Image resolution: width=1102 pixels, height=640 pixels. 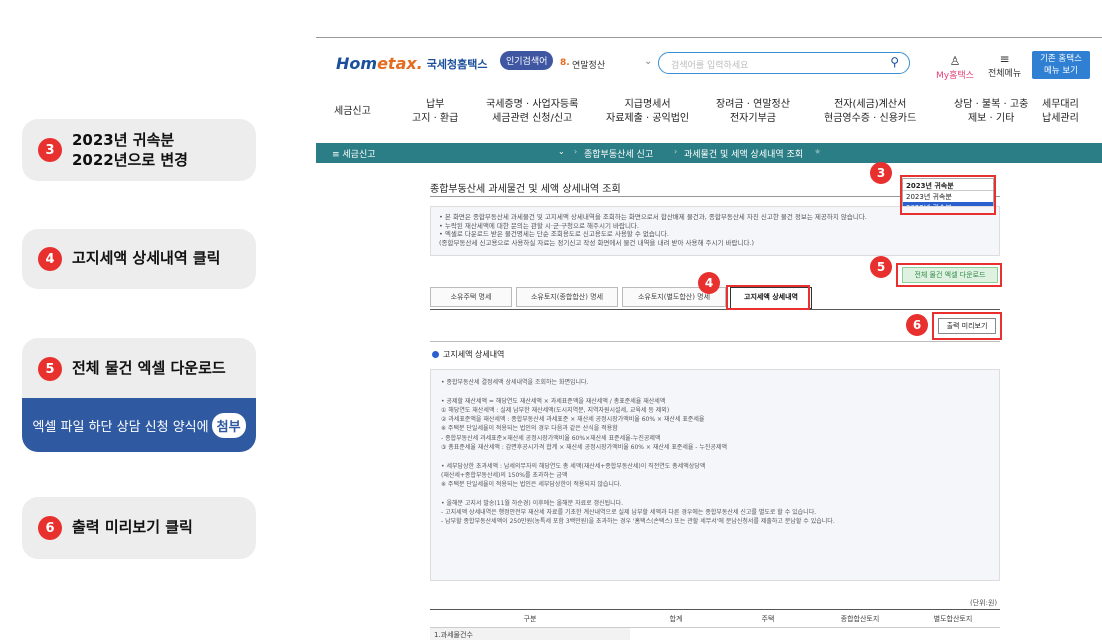 I want to click on annotation-5: 5, so click(x=881, y=267).